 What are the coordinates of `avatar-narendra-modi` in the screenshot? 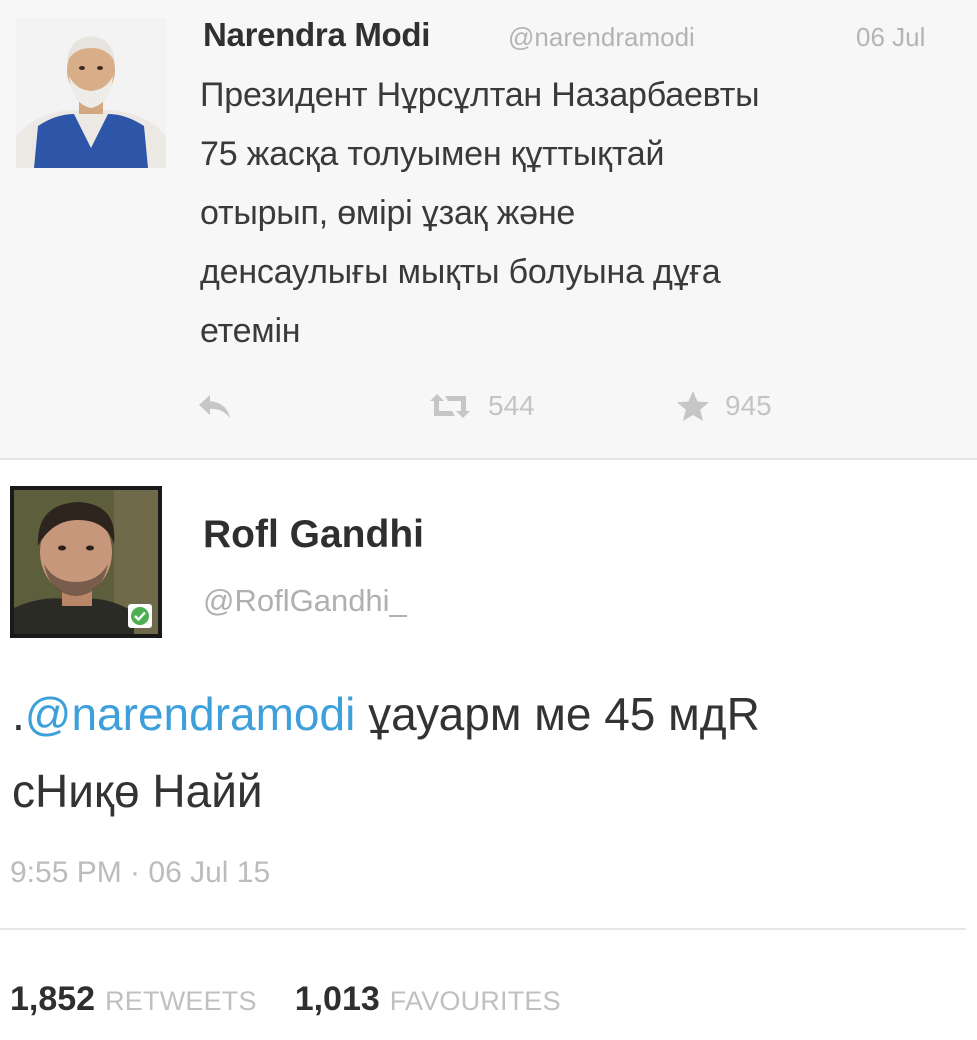 It's located at (91, 93).